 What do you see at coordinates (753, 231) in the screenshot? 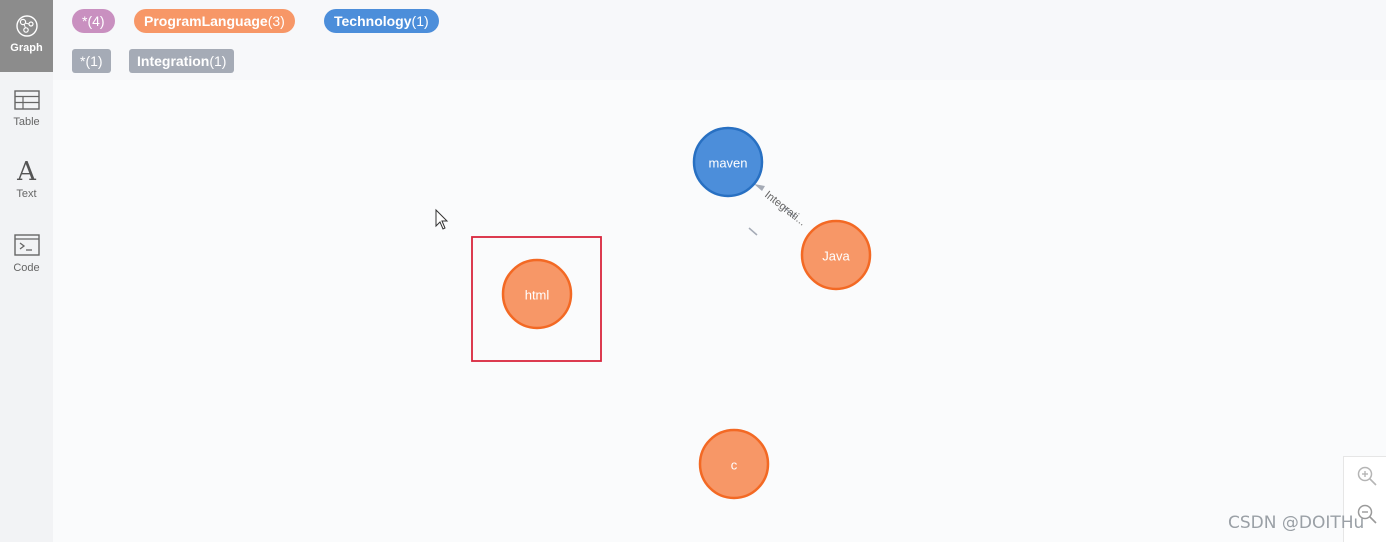
I see `relationship-line` at bounding box center [753, 231].